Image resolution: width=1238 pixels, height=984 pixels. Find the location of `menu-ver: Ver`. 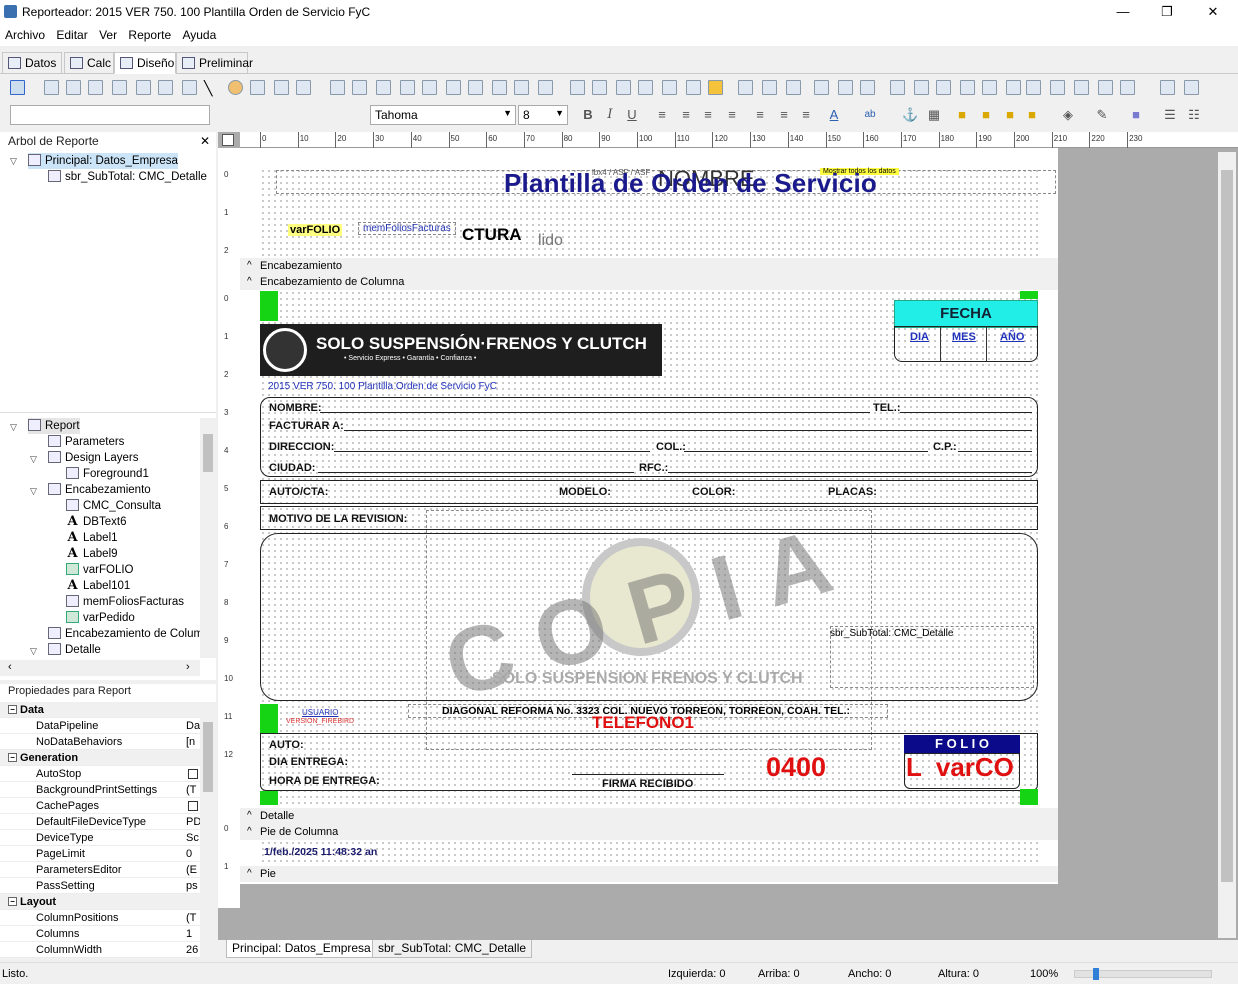

menu-ver: Ver is located at coordinates (107, 33).